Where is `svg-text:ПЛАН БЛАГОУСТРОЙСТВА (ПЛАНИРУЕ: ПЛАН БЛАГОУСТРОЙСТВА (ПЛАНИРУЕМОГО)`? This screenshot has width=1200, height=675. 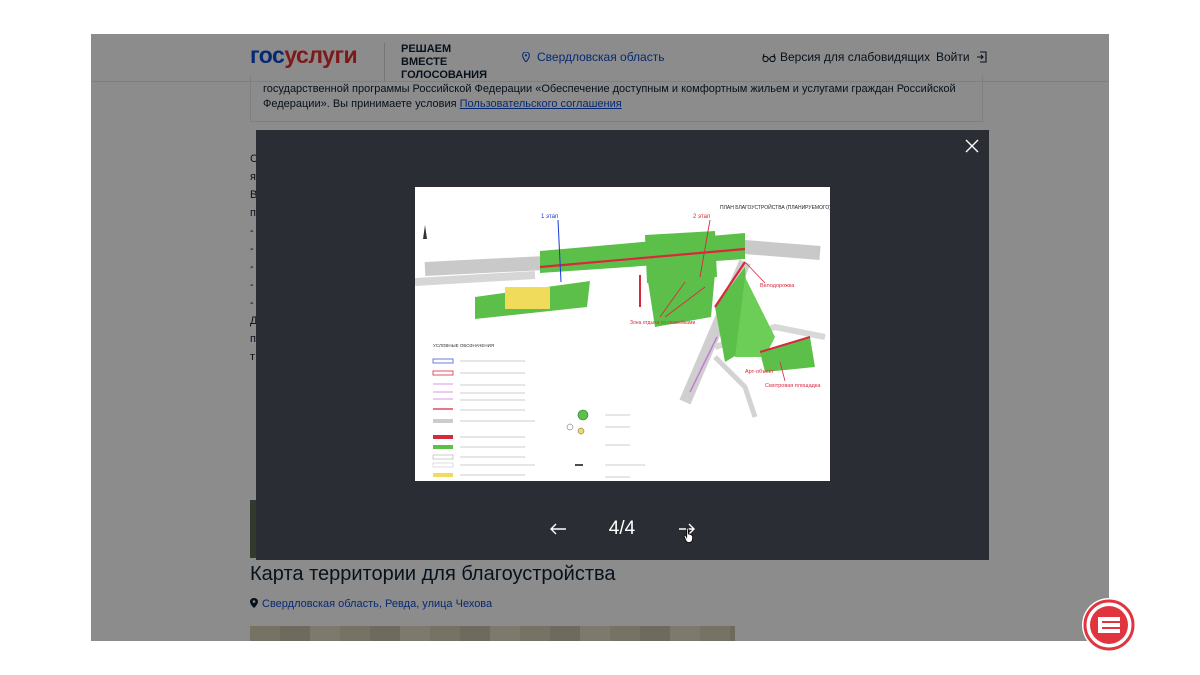
svg-text:ПЛАН БЛАГОУСТРОЙСТВА (ПЛАНИРУЕ: ПЛАН БЛАГОУСТРОЙСТВА (ПЛАНИРУЕМОГО) is located at coordinates (775, 207).